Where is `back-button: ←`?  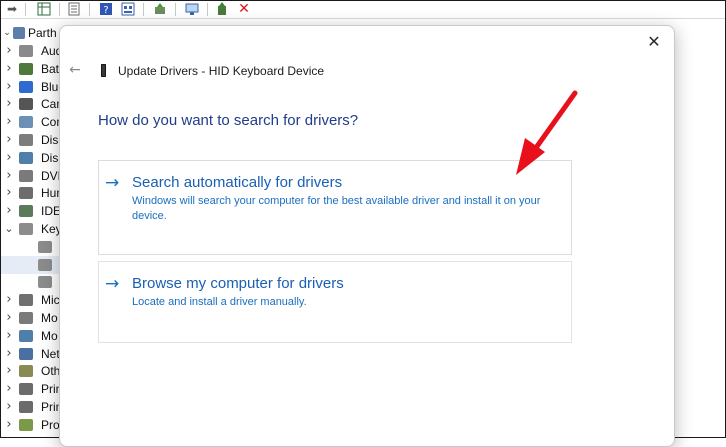
back-button: ← is located at coordinates (75, 70).